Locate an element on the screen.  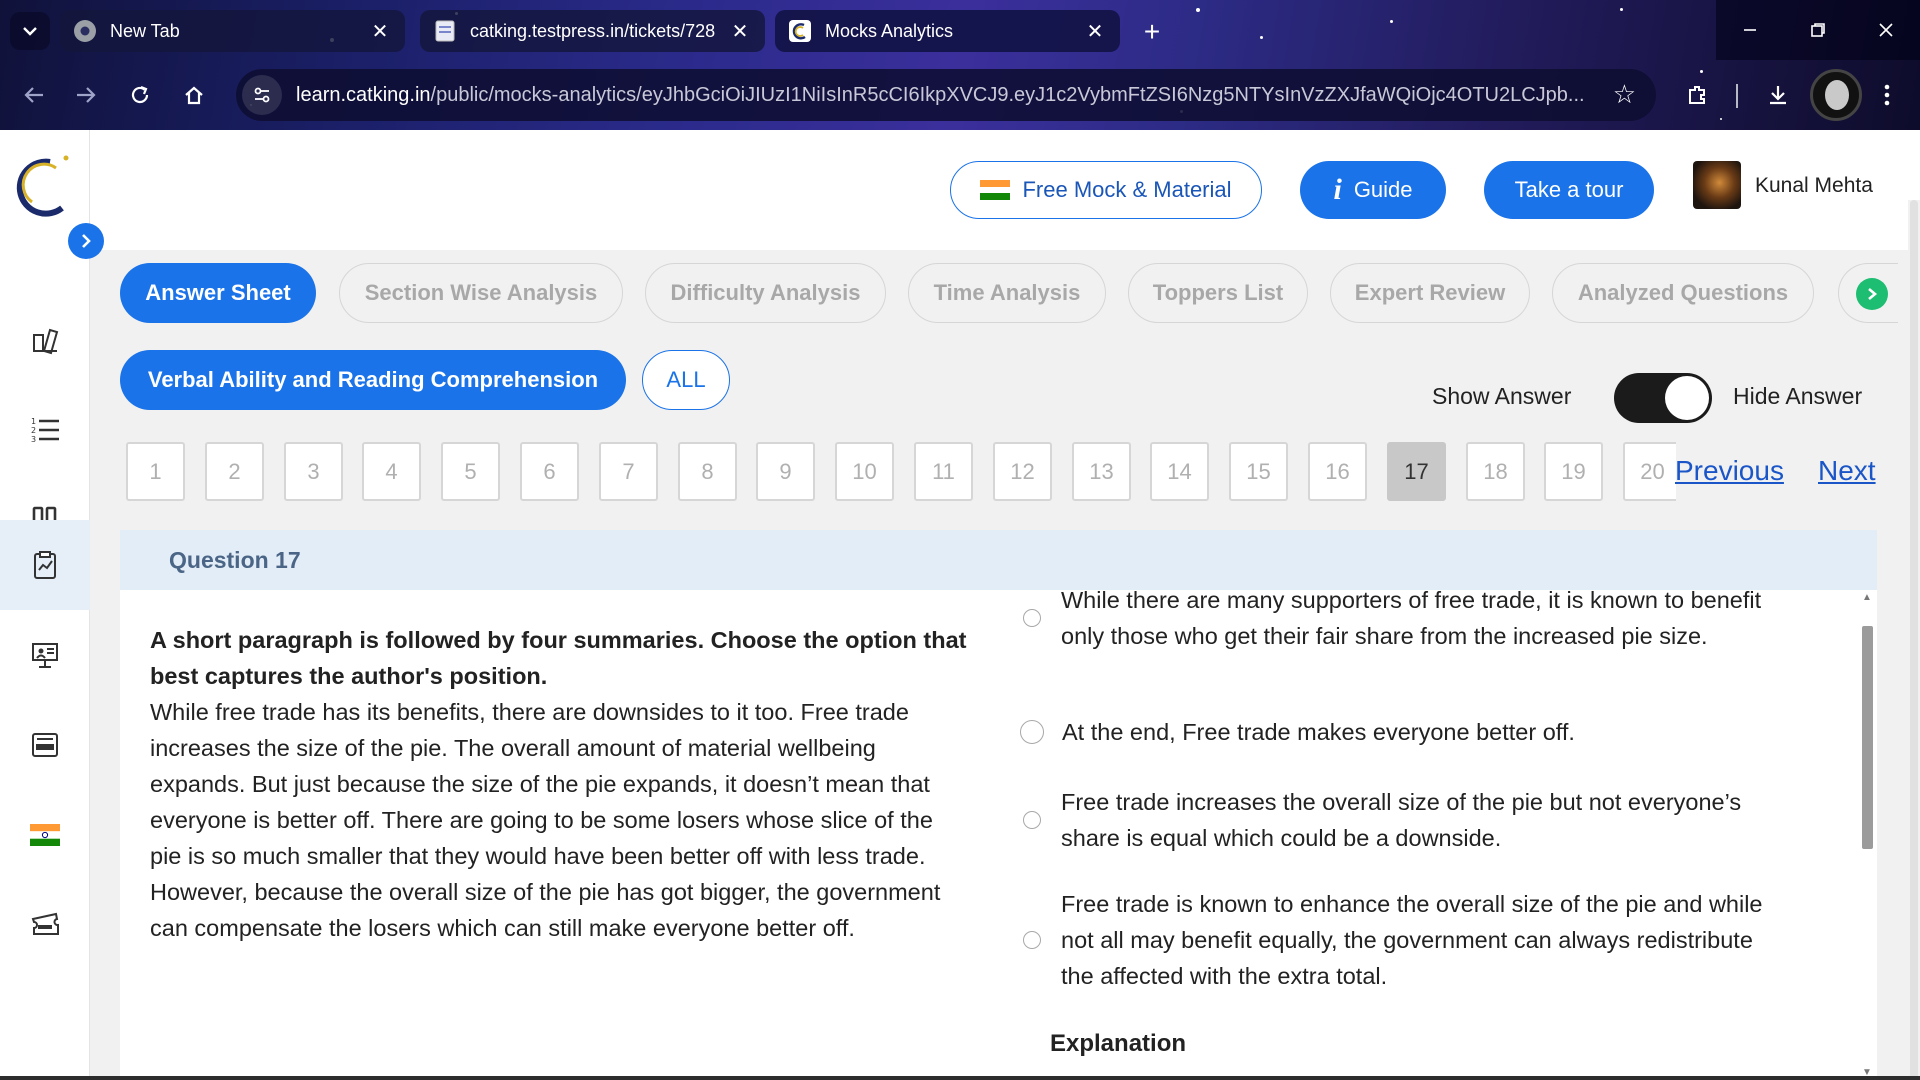
tab-difficulty-analysis: Difficulty Analysis is located at coordinates (765, 293).